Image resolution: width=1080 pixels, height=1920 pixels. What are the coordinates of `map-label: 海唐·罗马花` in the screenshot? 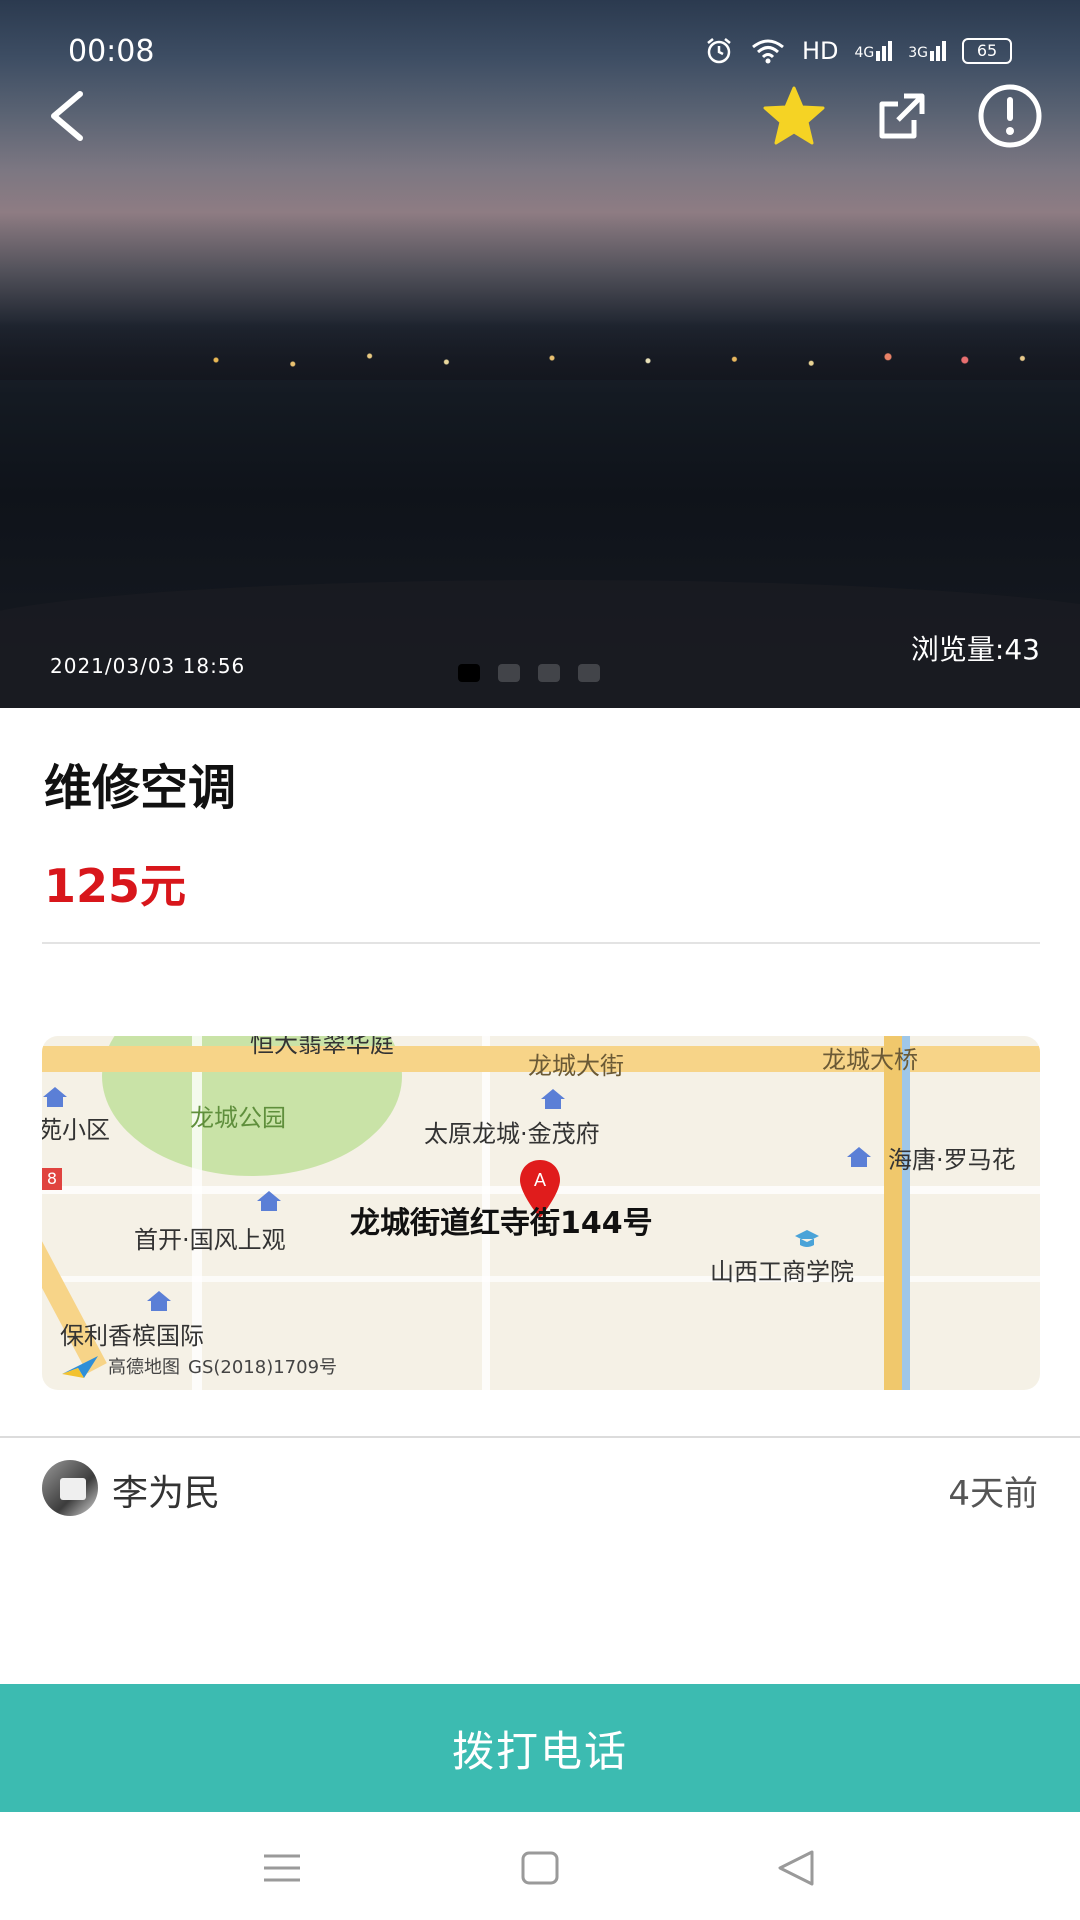 It's located at (952, 1160).